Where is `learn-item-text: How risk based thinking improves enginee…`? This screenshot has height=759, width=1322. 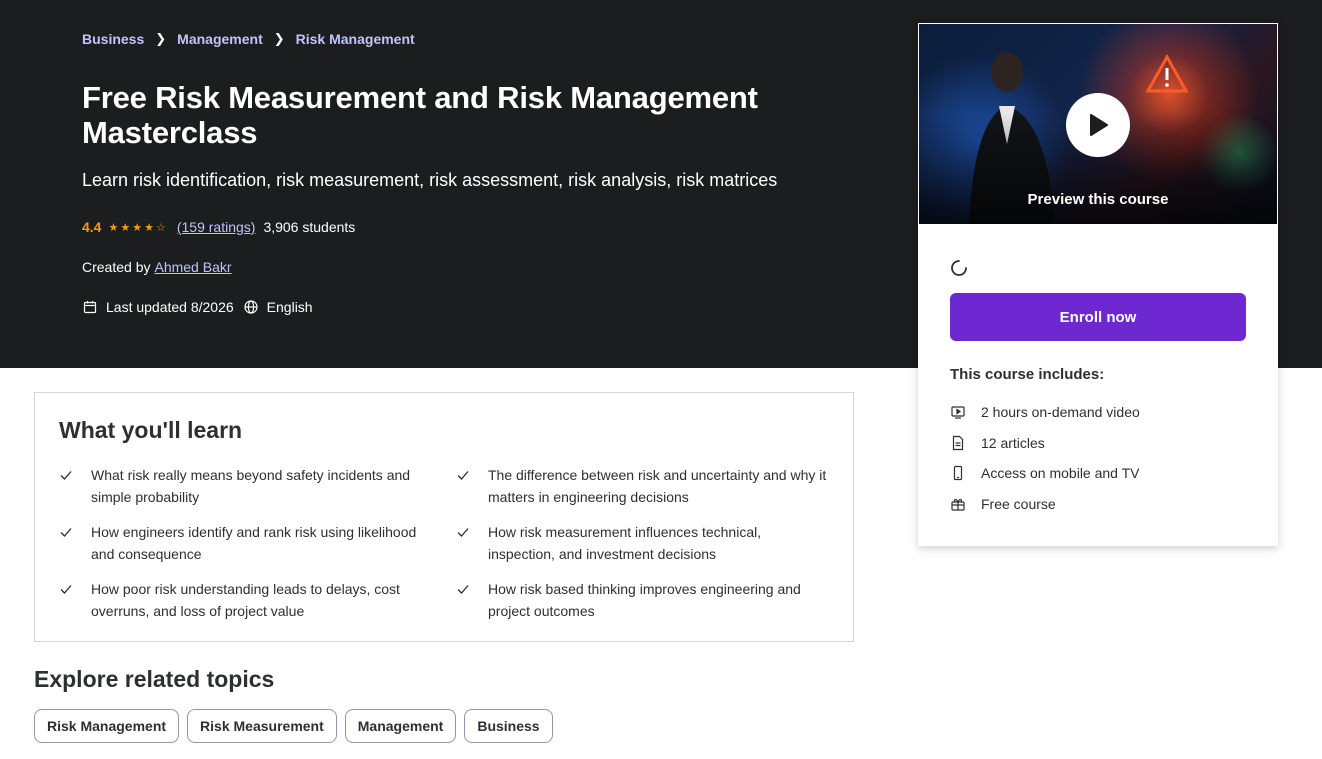
learn-item-text: How risk based thinking improves enginee… is located at coordinates (644, 600).